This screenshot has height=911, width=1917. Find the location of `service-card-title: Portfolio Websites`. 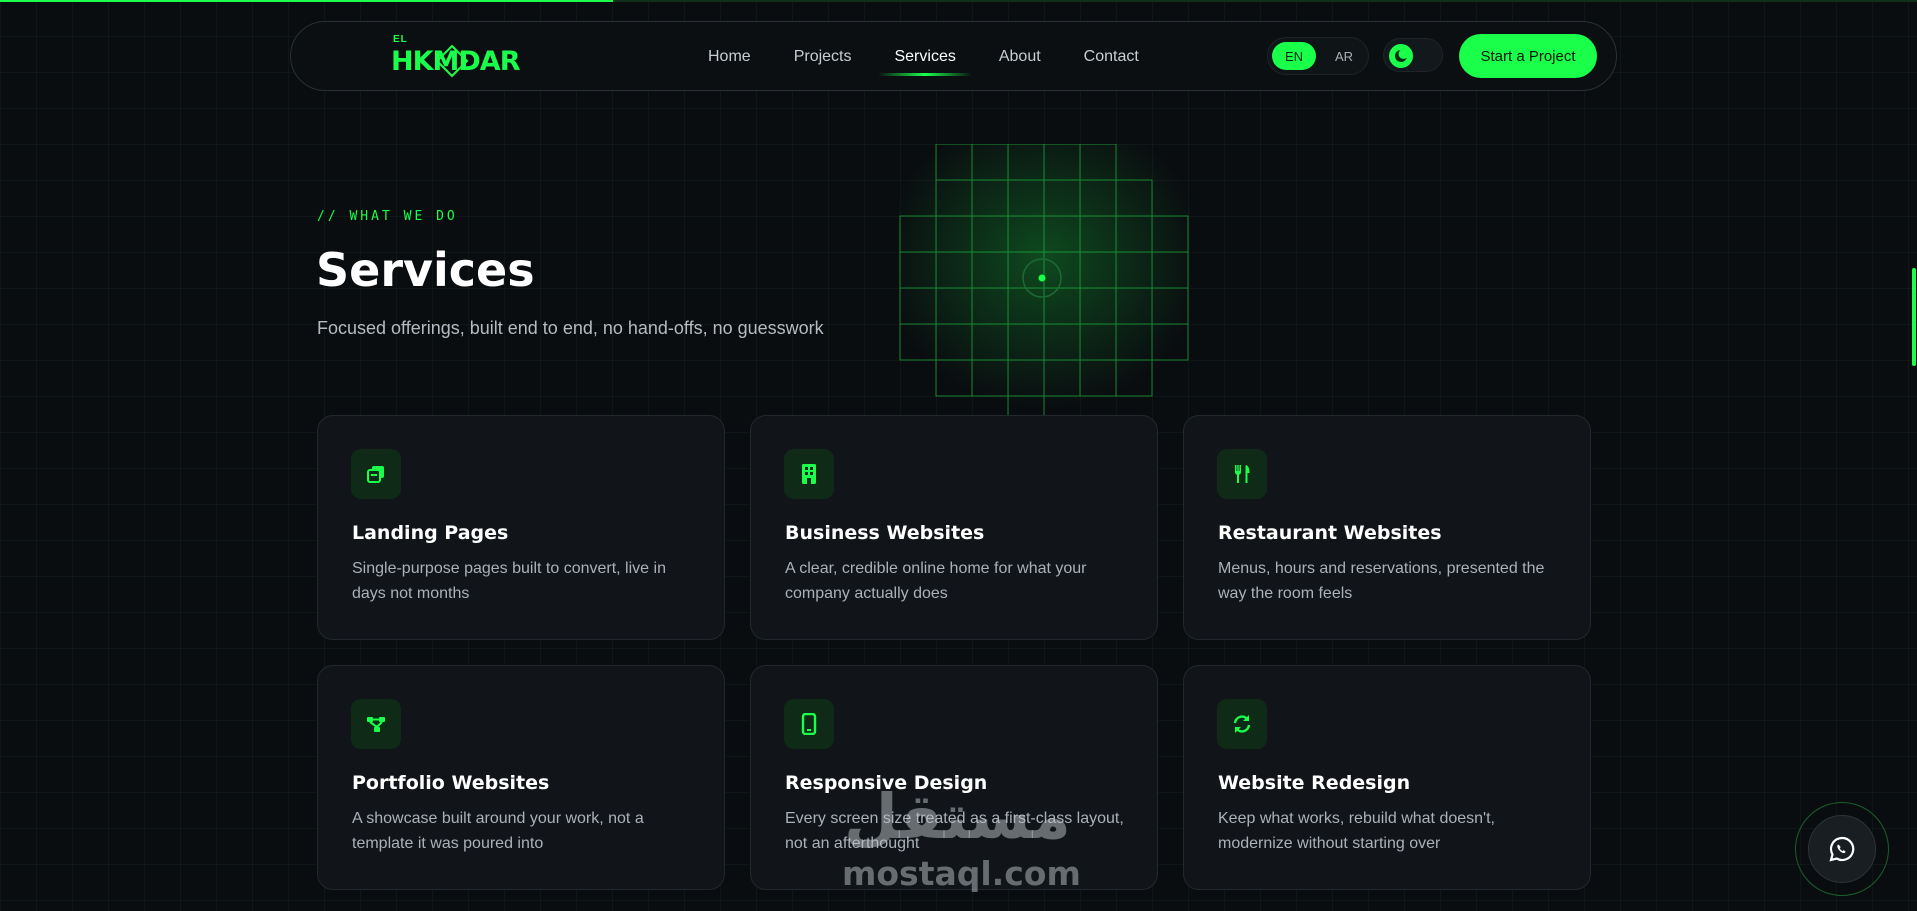

service-card-title: Portfolio Websites is located at coordinates (451, 783).